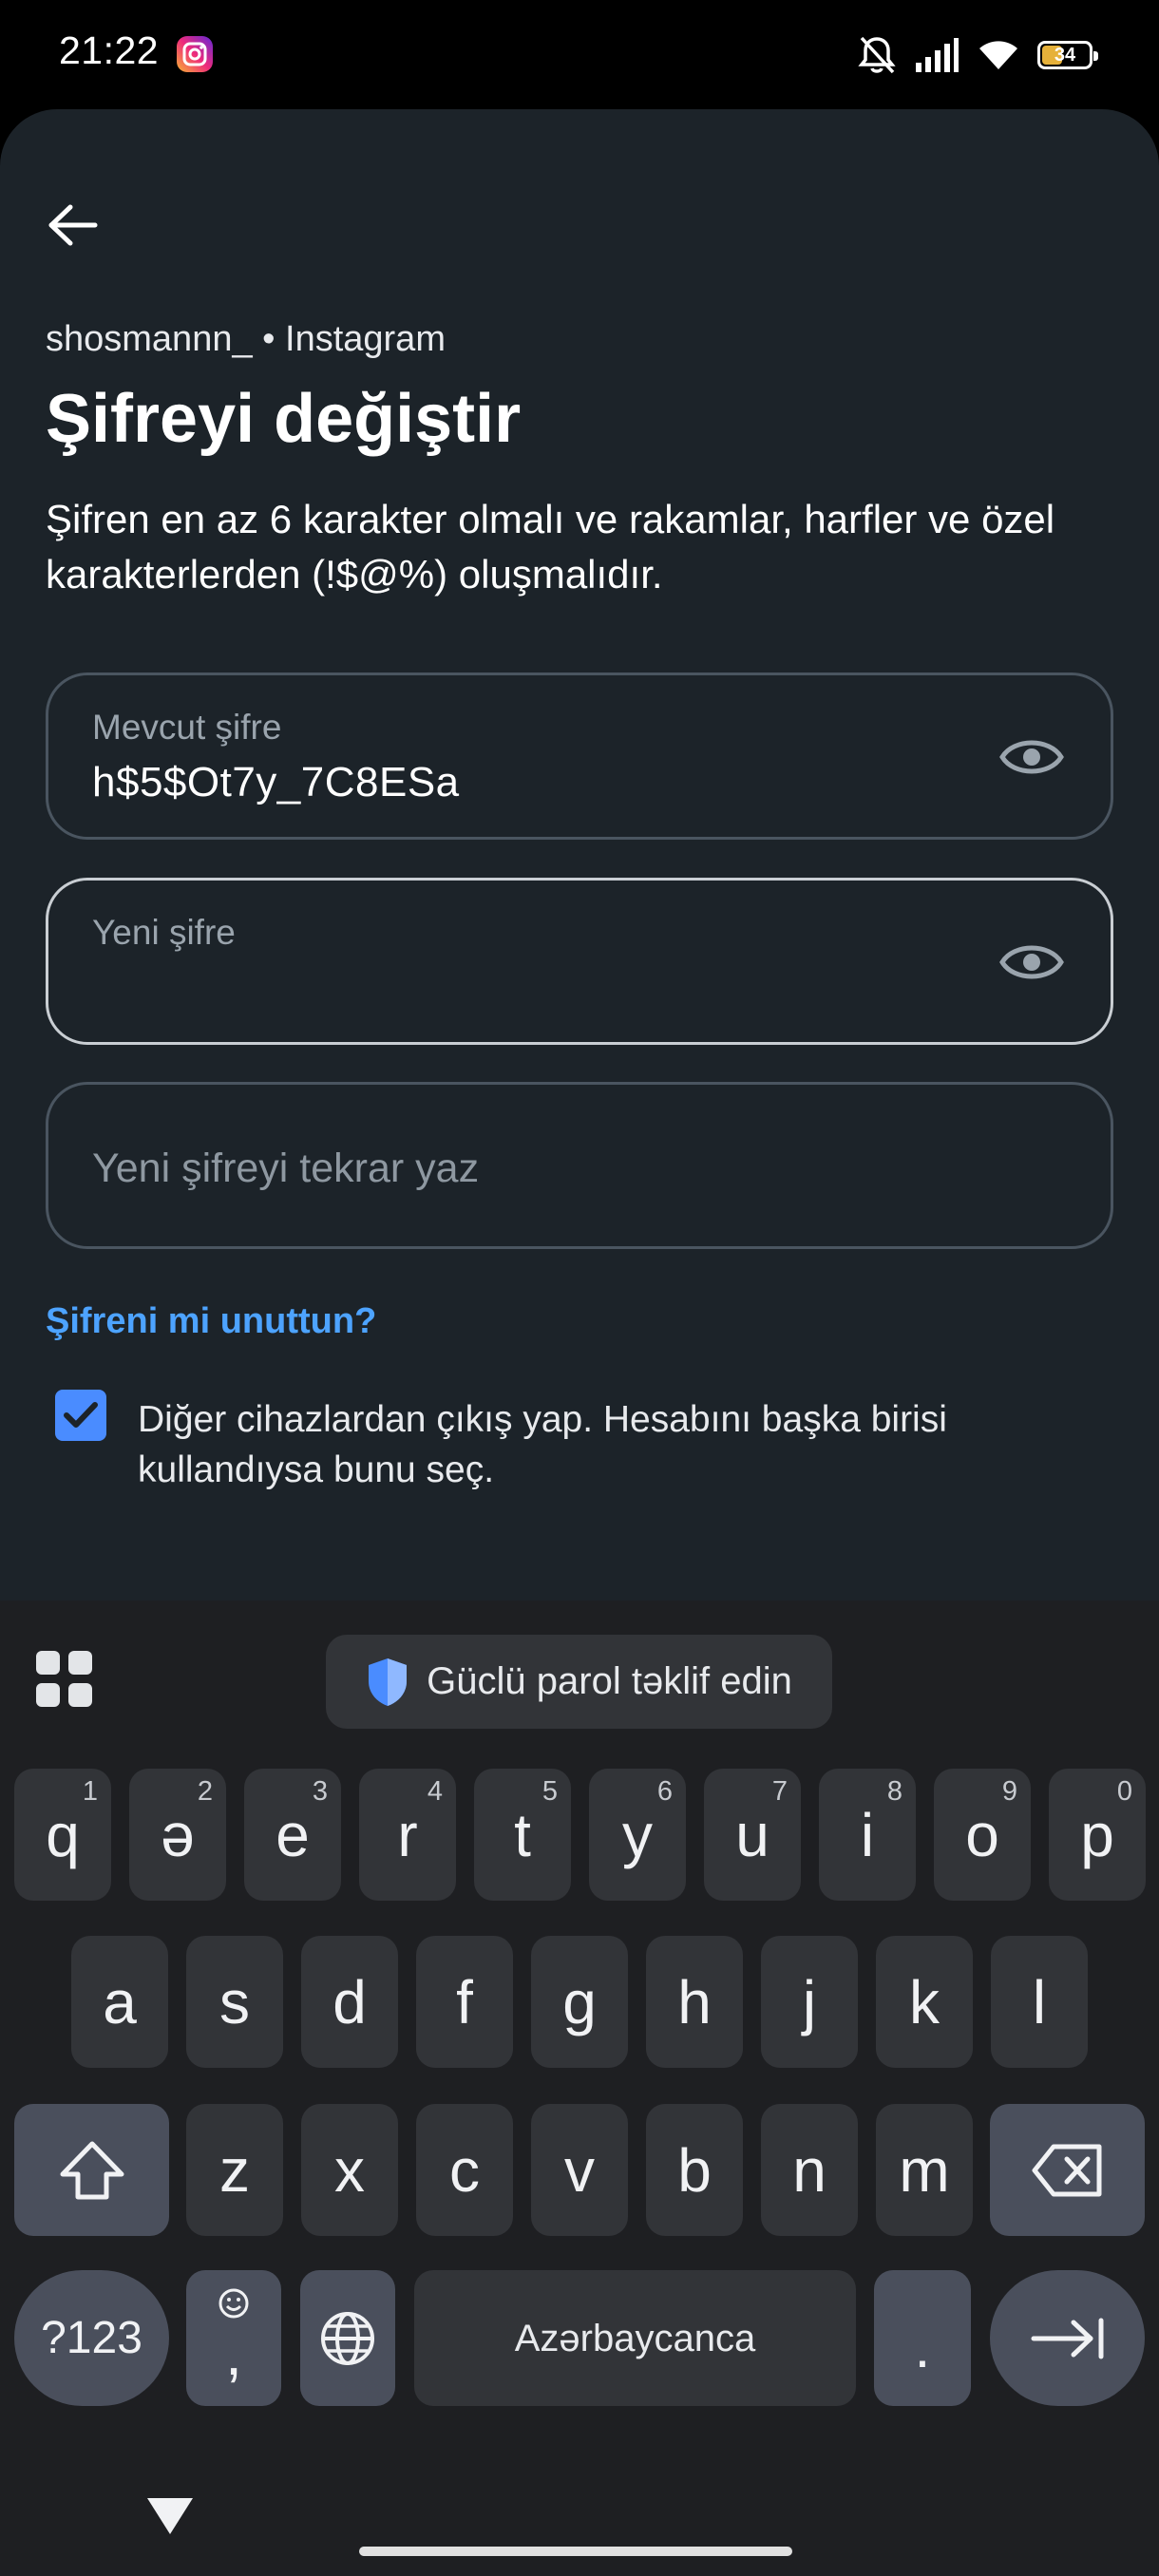 The image size is (1159, 2576). I want to click on key-l: l, so click(1039, 2002).